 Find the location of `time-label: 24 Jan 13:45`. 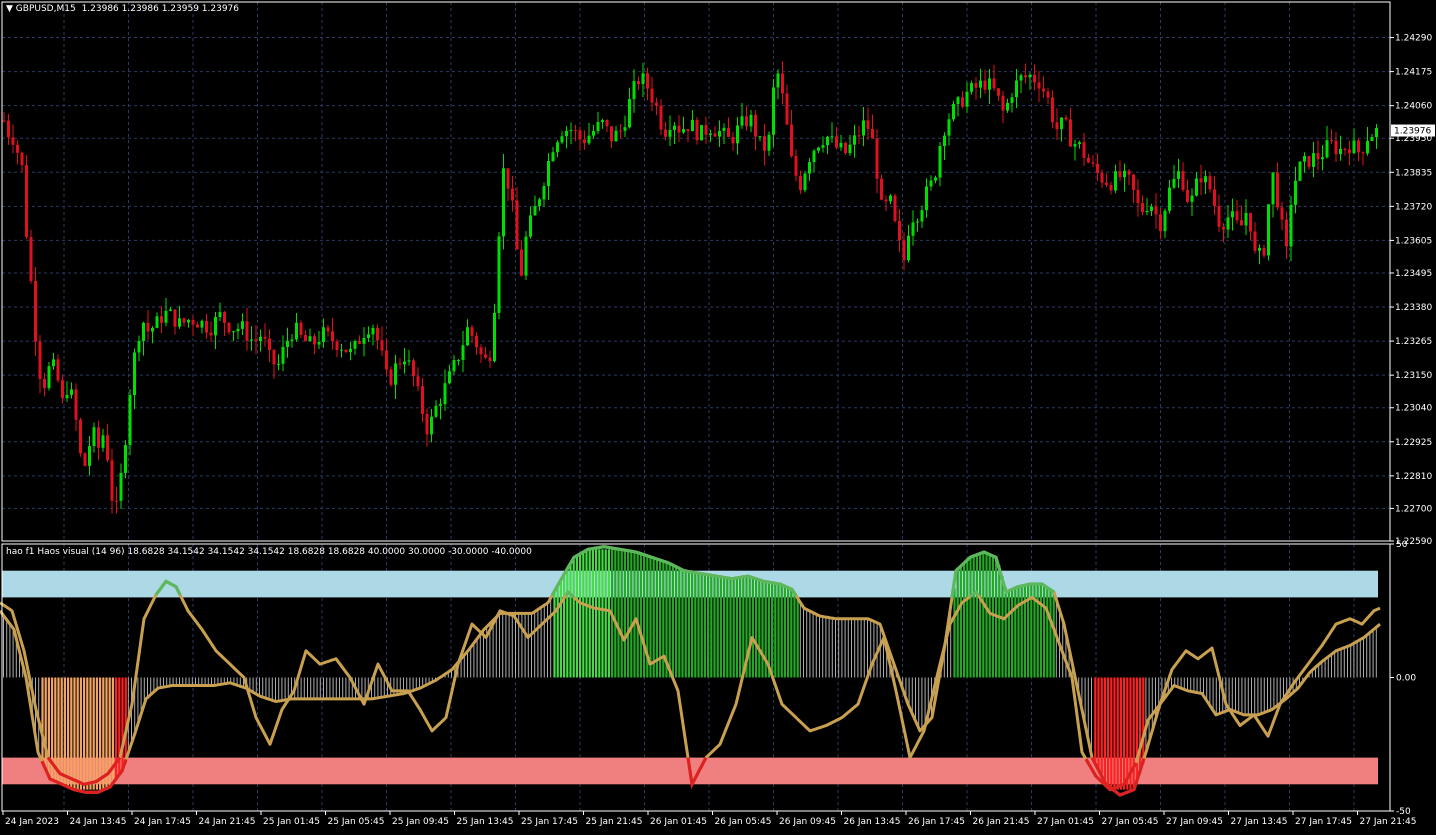

time-label: 24 Jan 13:45 is located at coordinates (98, 822).